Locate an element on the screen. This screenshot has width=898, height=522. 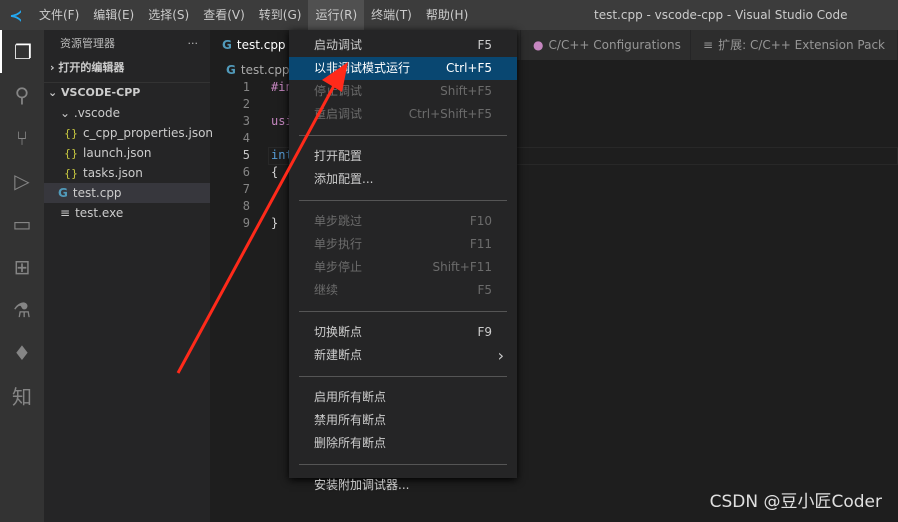
explorer-title: 资源管理器 is located at coordinates (87, 43).